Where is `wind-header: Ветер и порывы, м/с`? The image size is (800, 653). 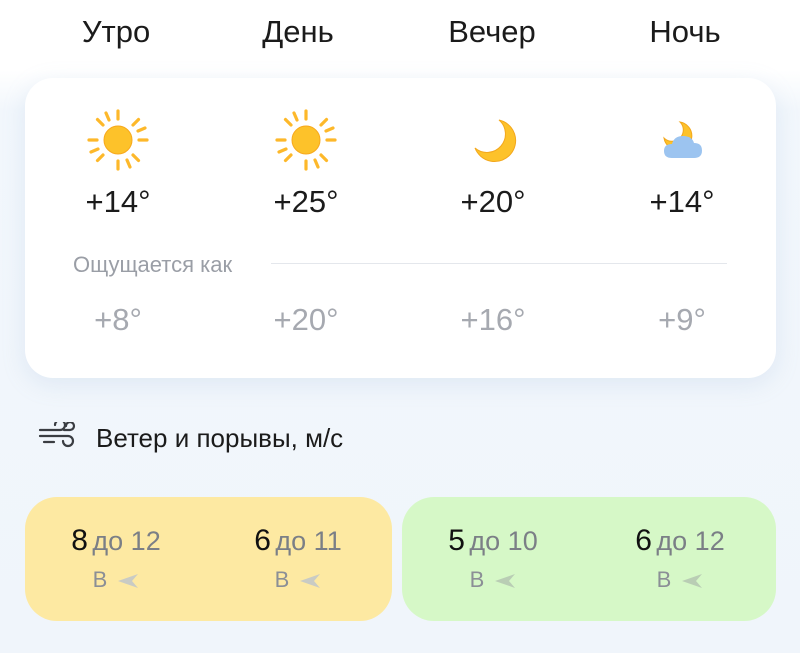 wind-header: Ветер и порывы, м/с is located at coordinates (190, 438).